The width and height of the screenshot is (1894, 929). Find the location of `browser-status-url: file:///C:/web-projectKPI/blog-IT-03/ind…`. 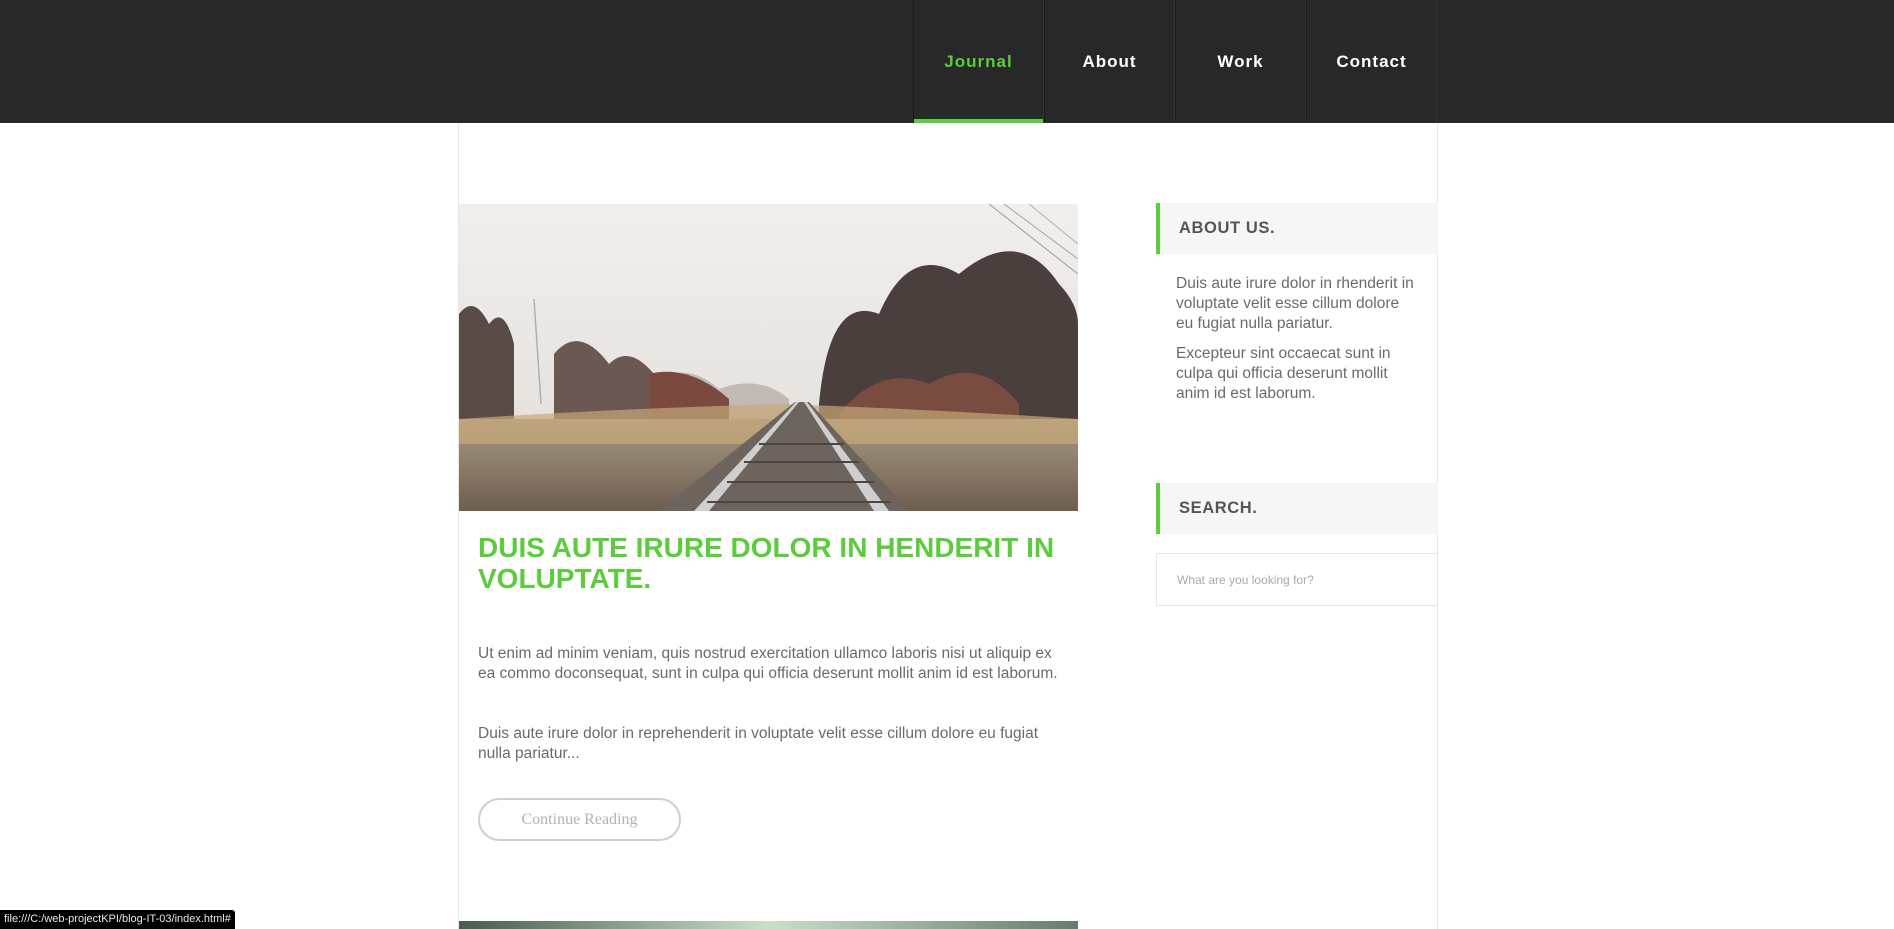

browser-status-url: file:///C:/web-projectKPI/blog-IT-03/ind… is located at coordinates (117, 919).